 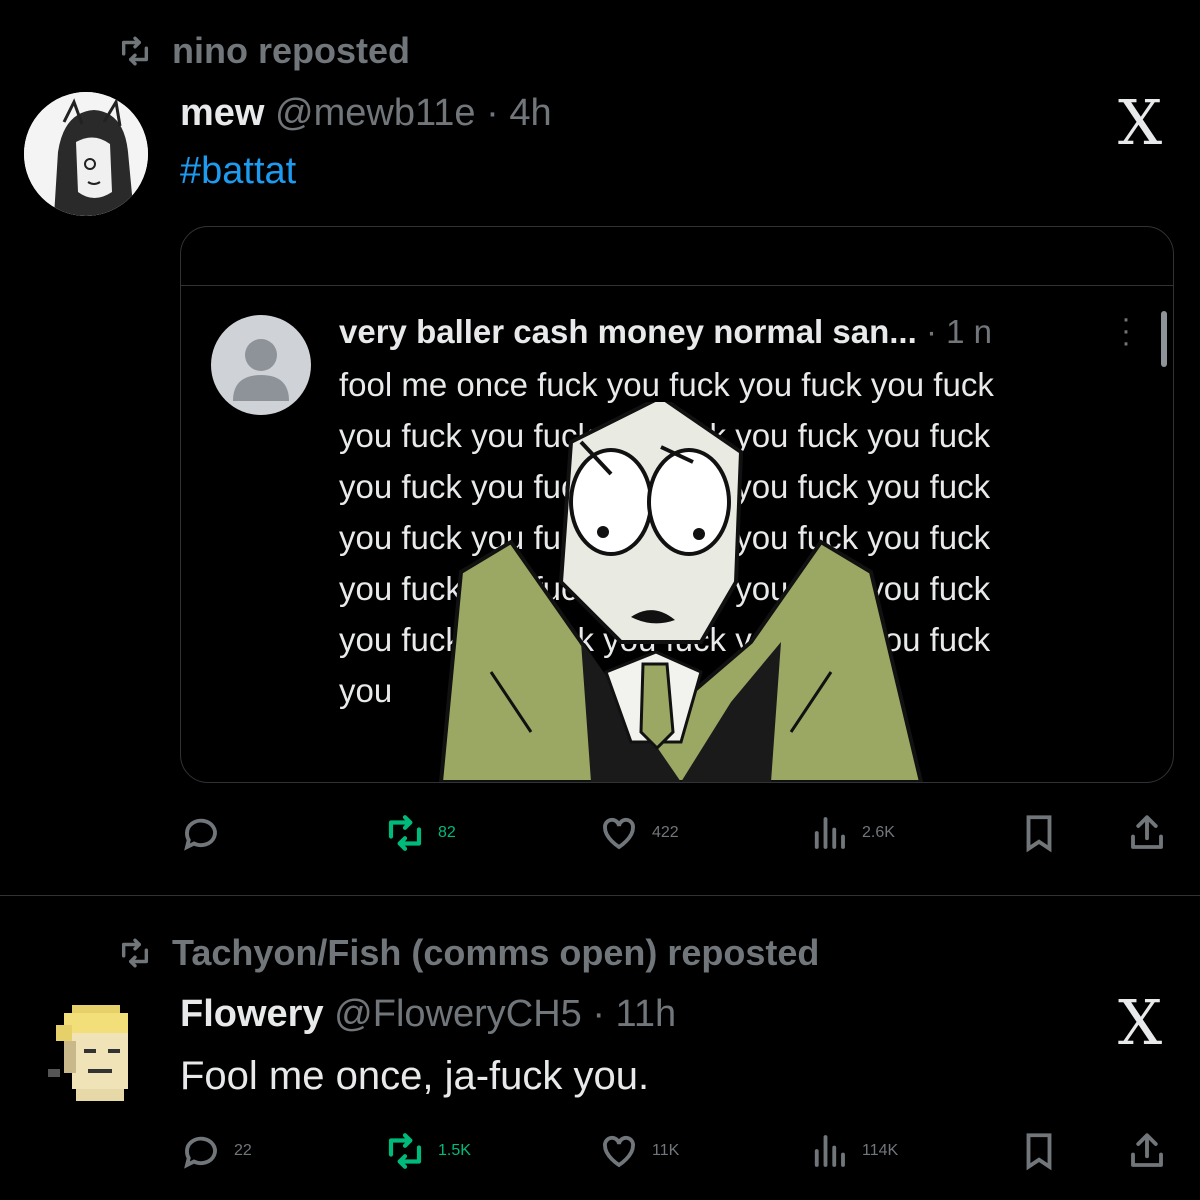 I want to click on character-illustration, so click(x=681, y=592).